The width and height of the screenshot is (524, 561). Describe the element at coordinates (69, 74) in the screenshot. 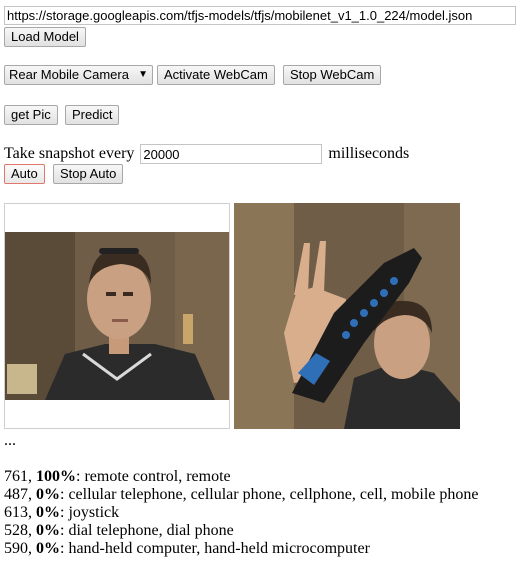

I see `camera-select-value: Rear Mobile Camera` at that location.